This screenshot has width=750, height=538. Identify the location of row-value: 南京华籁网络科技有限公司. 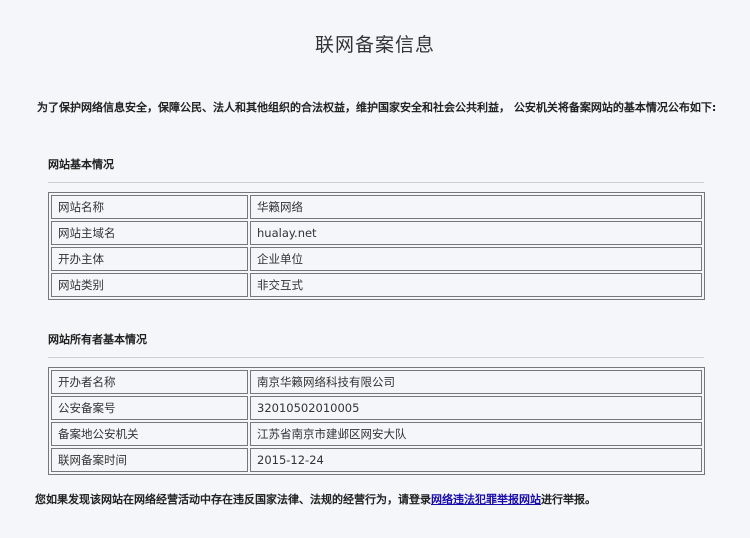
(476, 382).